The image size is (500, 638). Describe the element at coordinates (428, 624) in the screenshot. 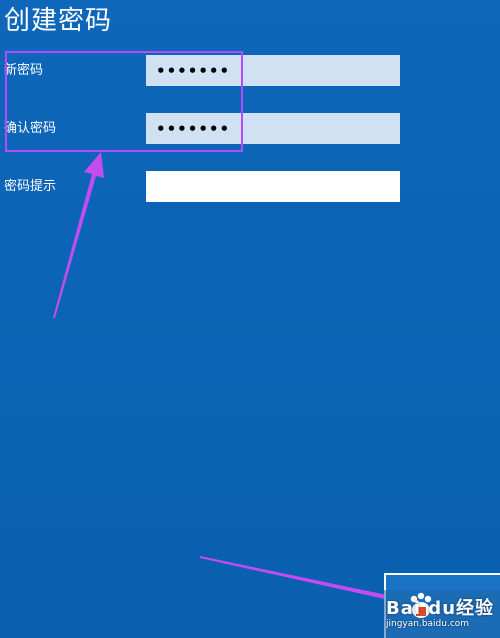

I see `watermark-site: jingyan.baidu.com` at that location.